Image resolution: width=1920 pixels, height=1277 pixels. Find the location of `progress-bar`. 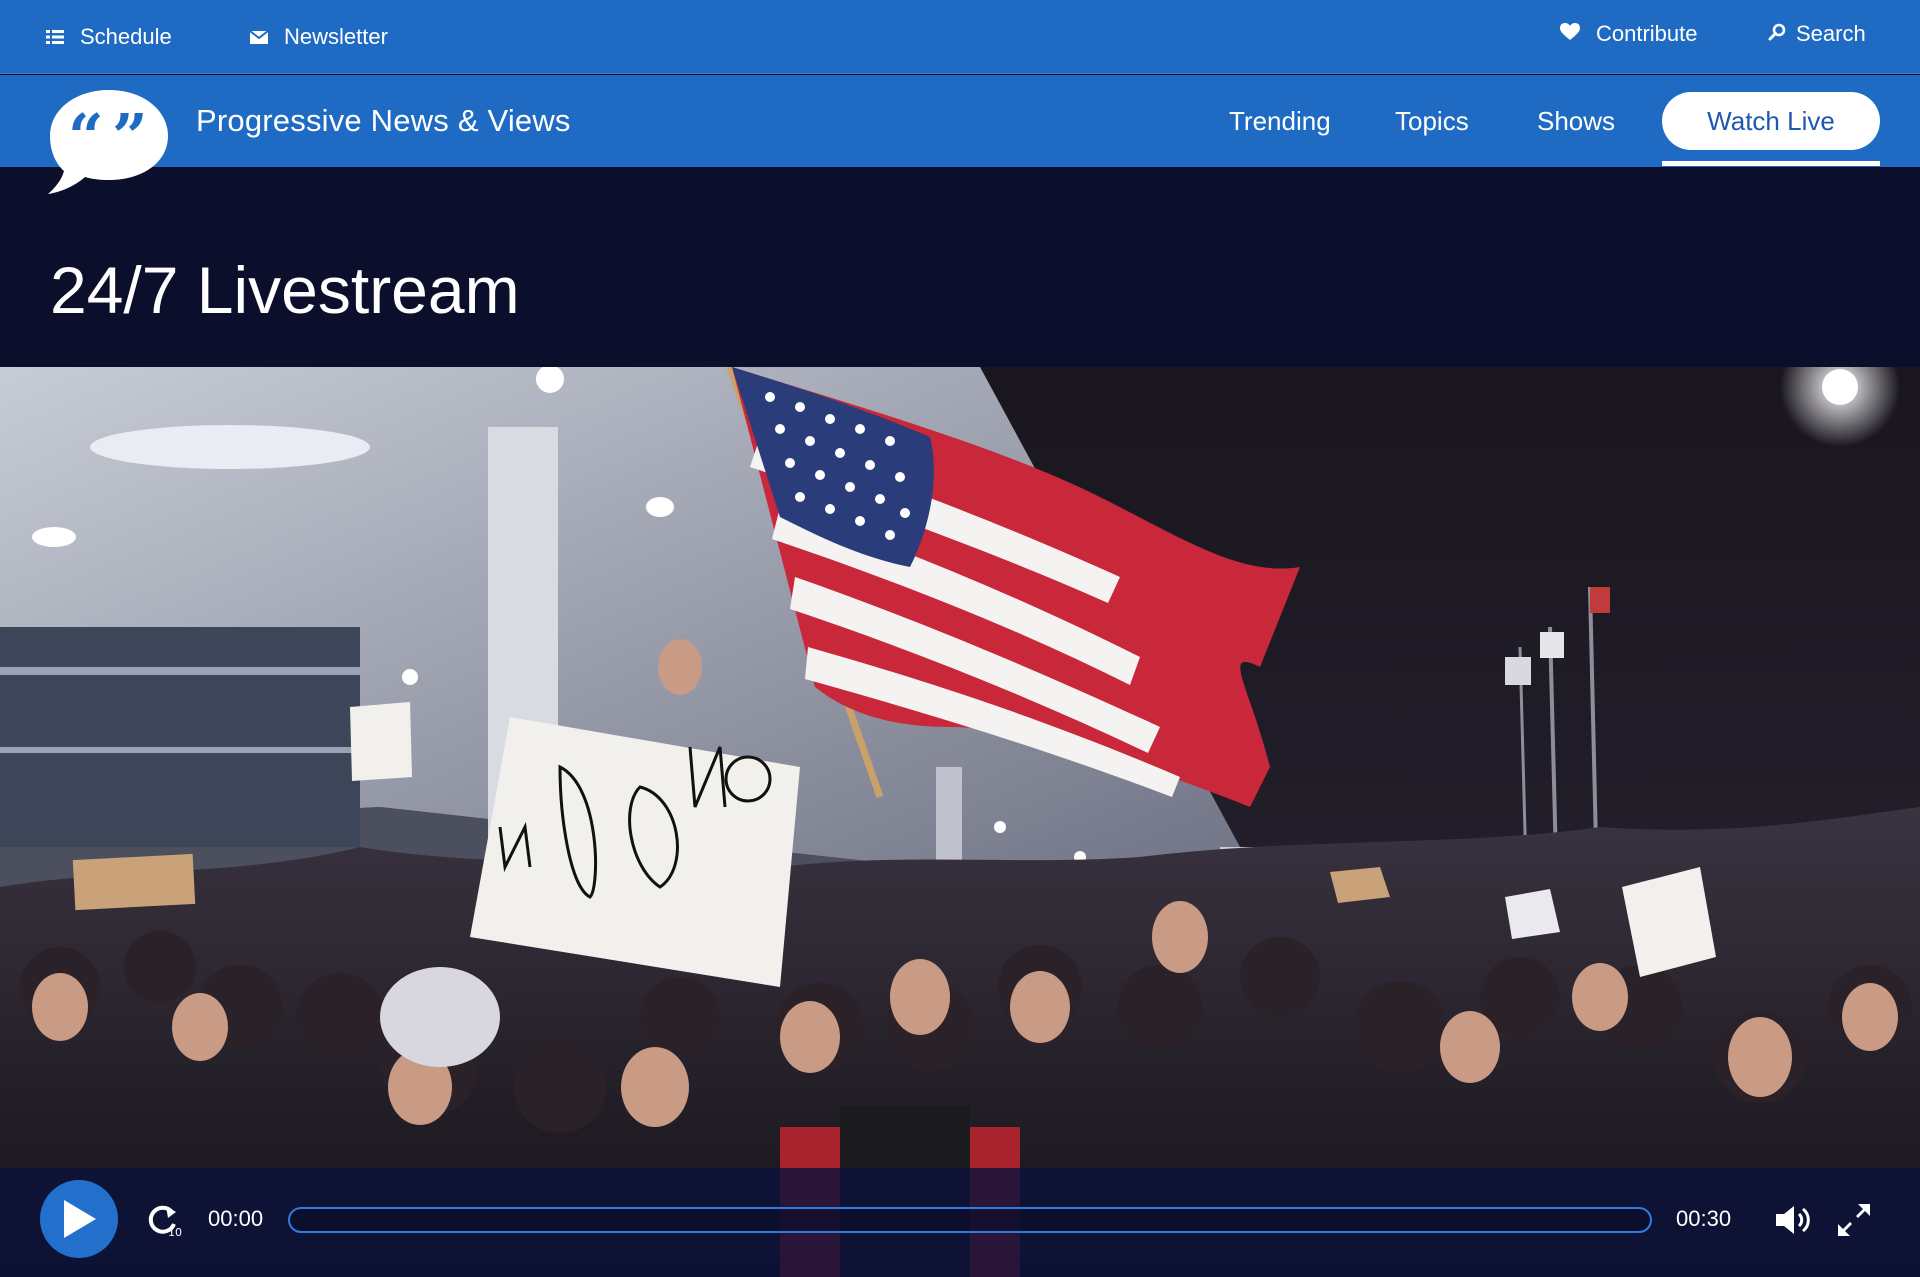

progress-bar is located at coordinates (970, 1220).